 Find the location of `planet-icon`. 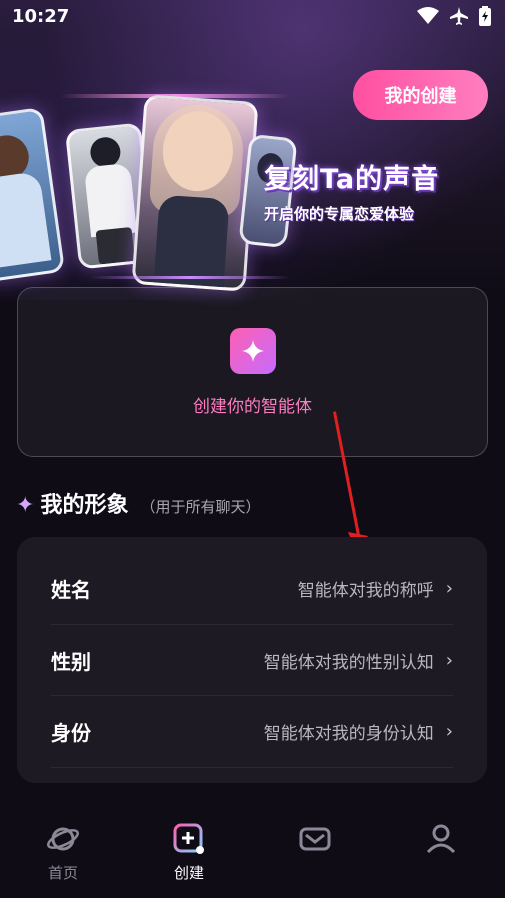

planet-icon is located at coordinates (63, 839).